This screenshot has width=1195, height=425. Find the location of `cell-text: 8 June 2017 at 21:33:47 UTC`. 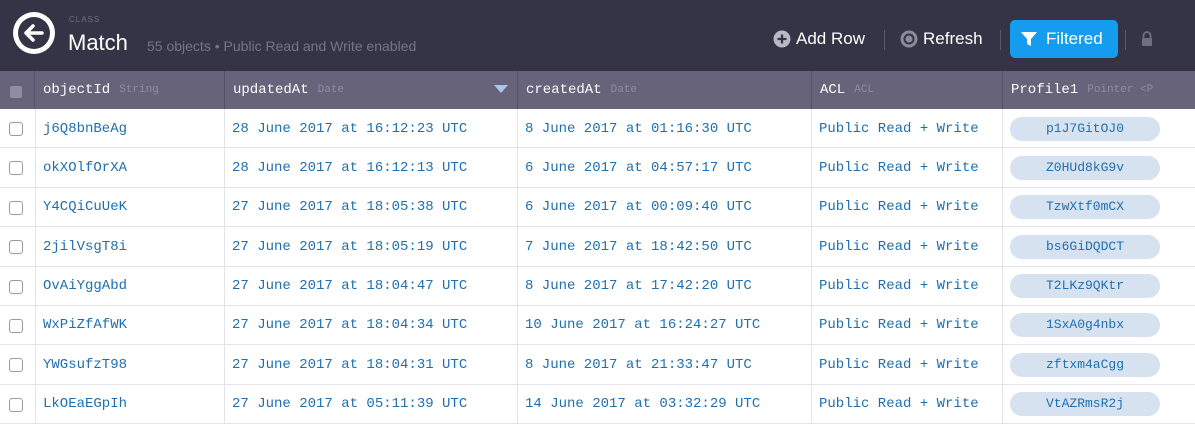

cell-text: 8 June 2017 at 21:33:47 UTC is located at coordinates (638, 364).